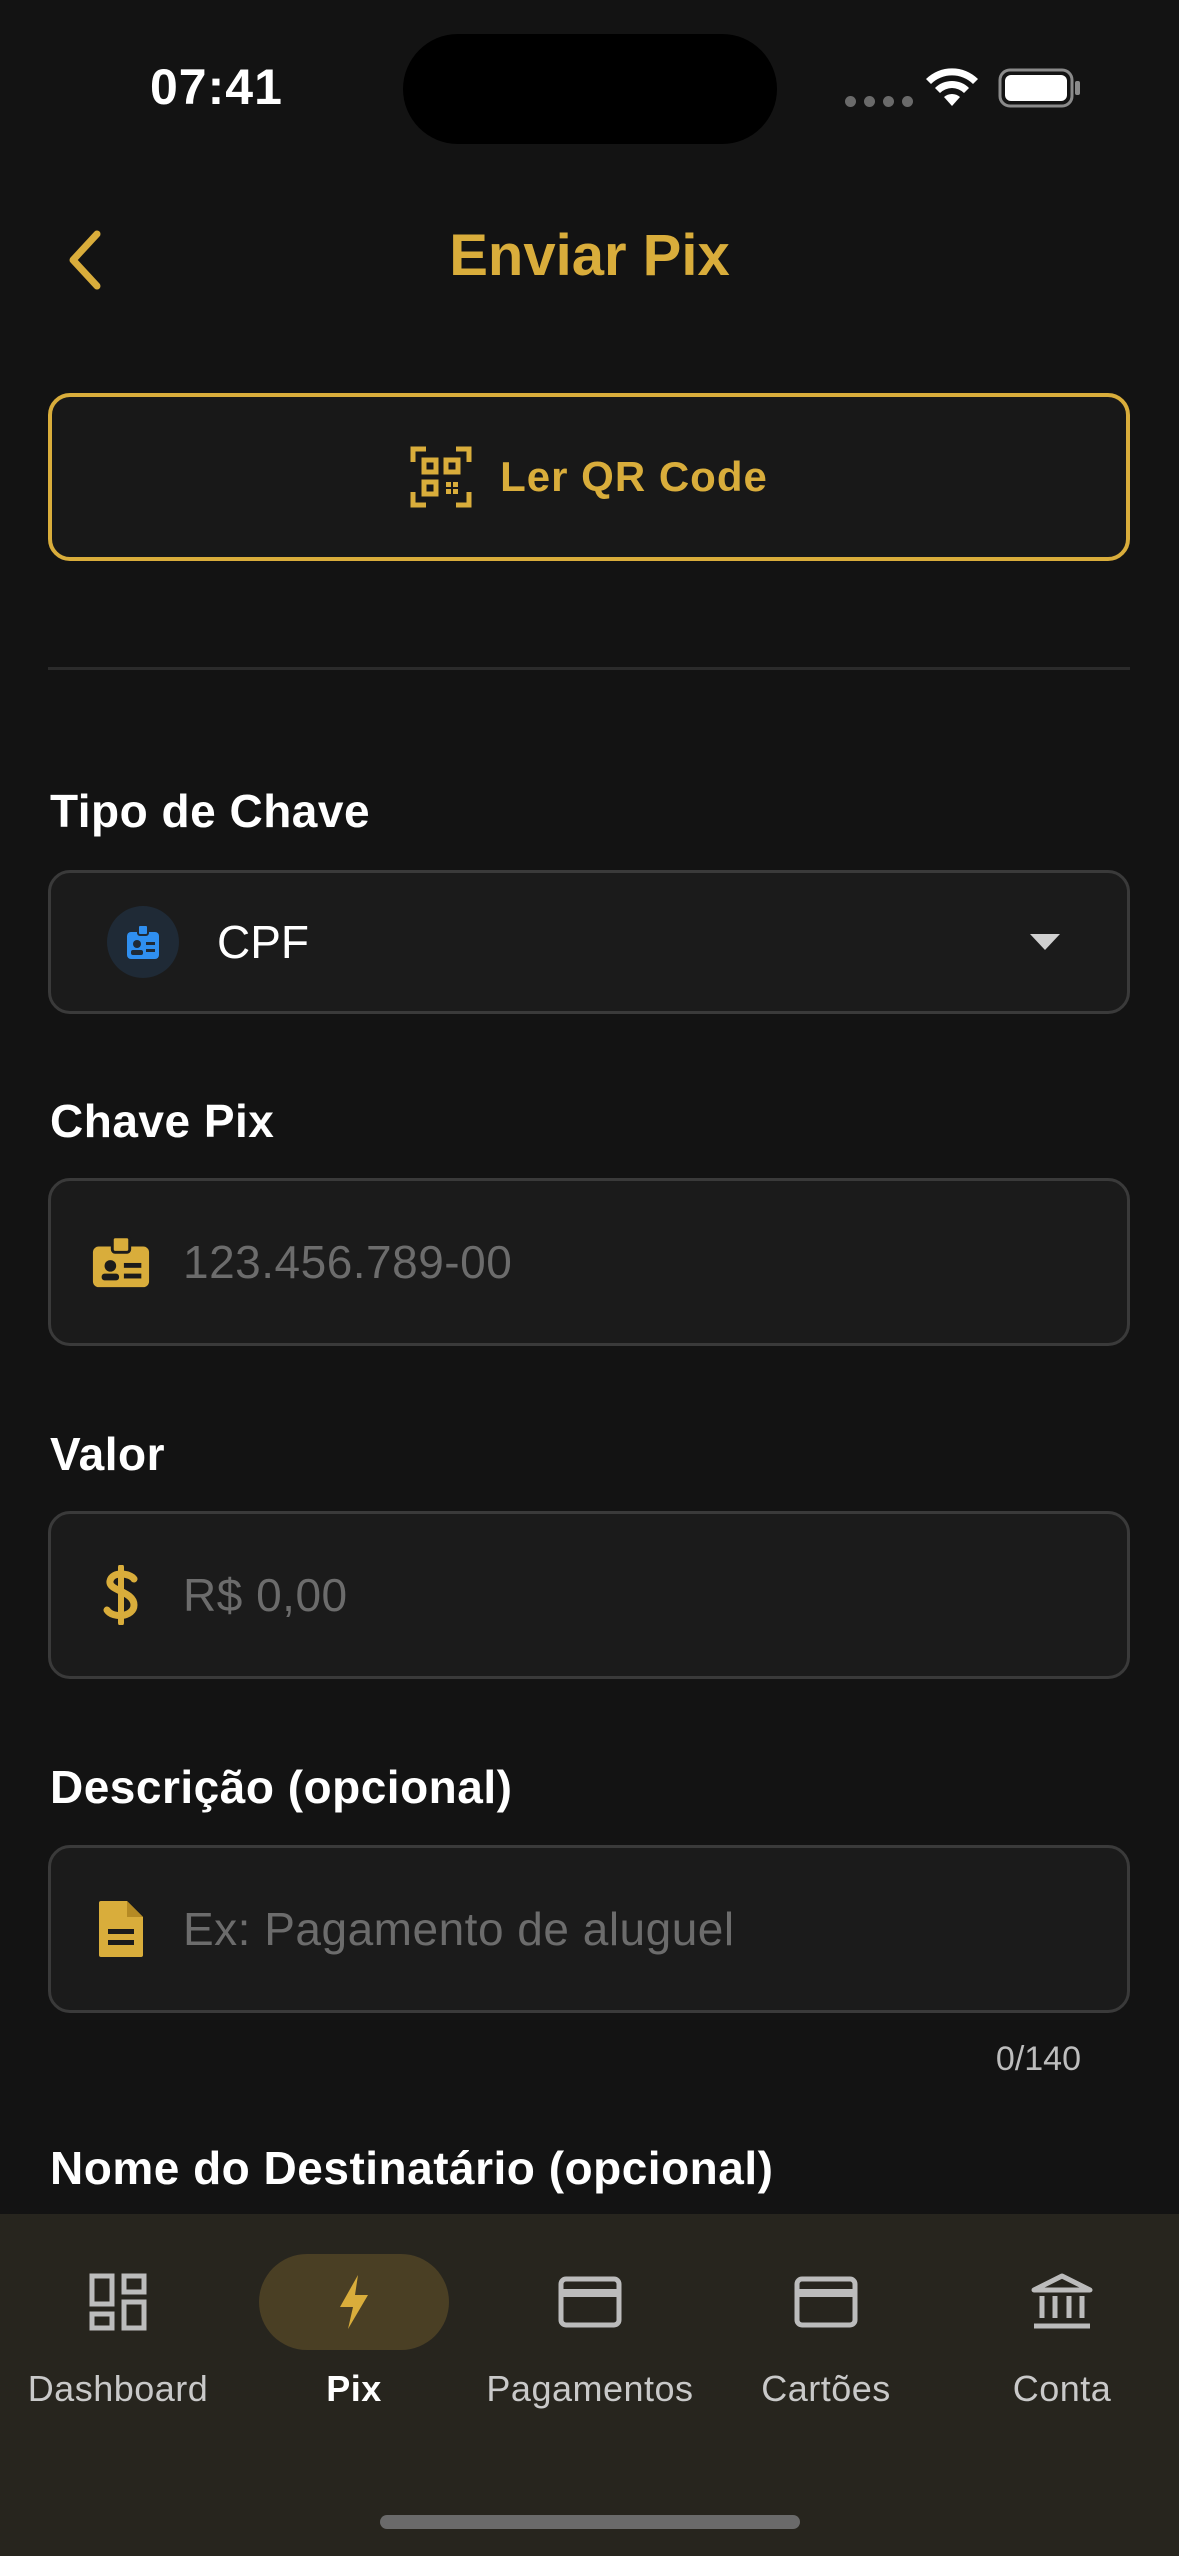 The height and width of the screenshot is (2556, 1179). What do you see at coordinates (348, 1262) in the screenshot?
I see `pix-key-placeholder: 123.456.789-00` at bounding box center [348, 1262].